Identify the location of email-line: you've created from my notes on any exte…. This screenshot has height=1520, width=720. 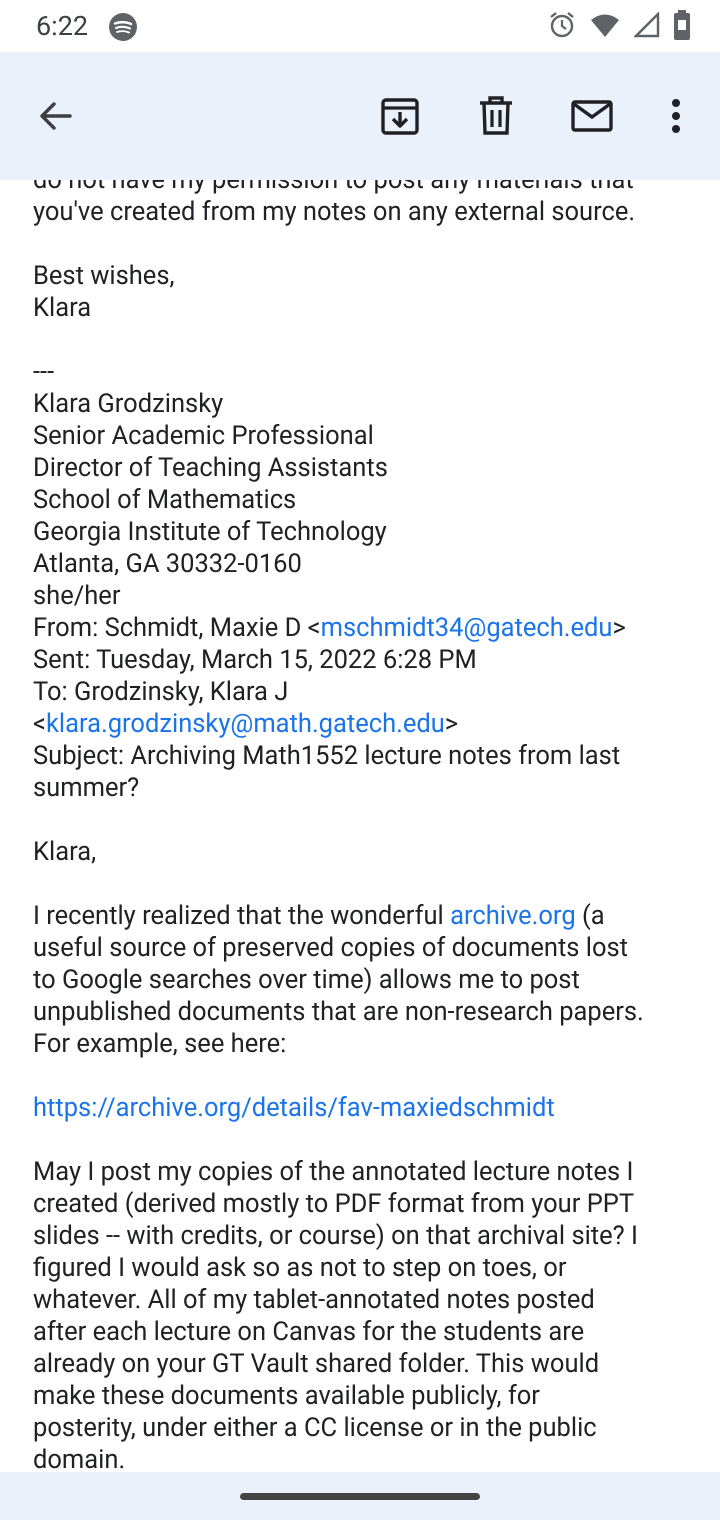
(334, 212).